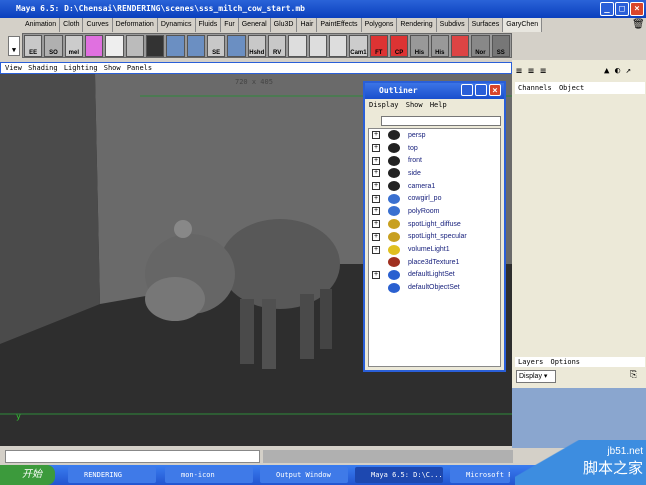  What do you see at coordinates (132, 456) in the screenshot?
I see `command-input` at bounding box center [132, 456].